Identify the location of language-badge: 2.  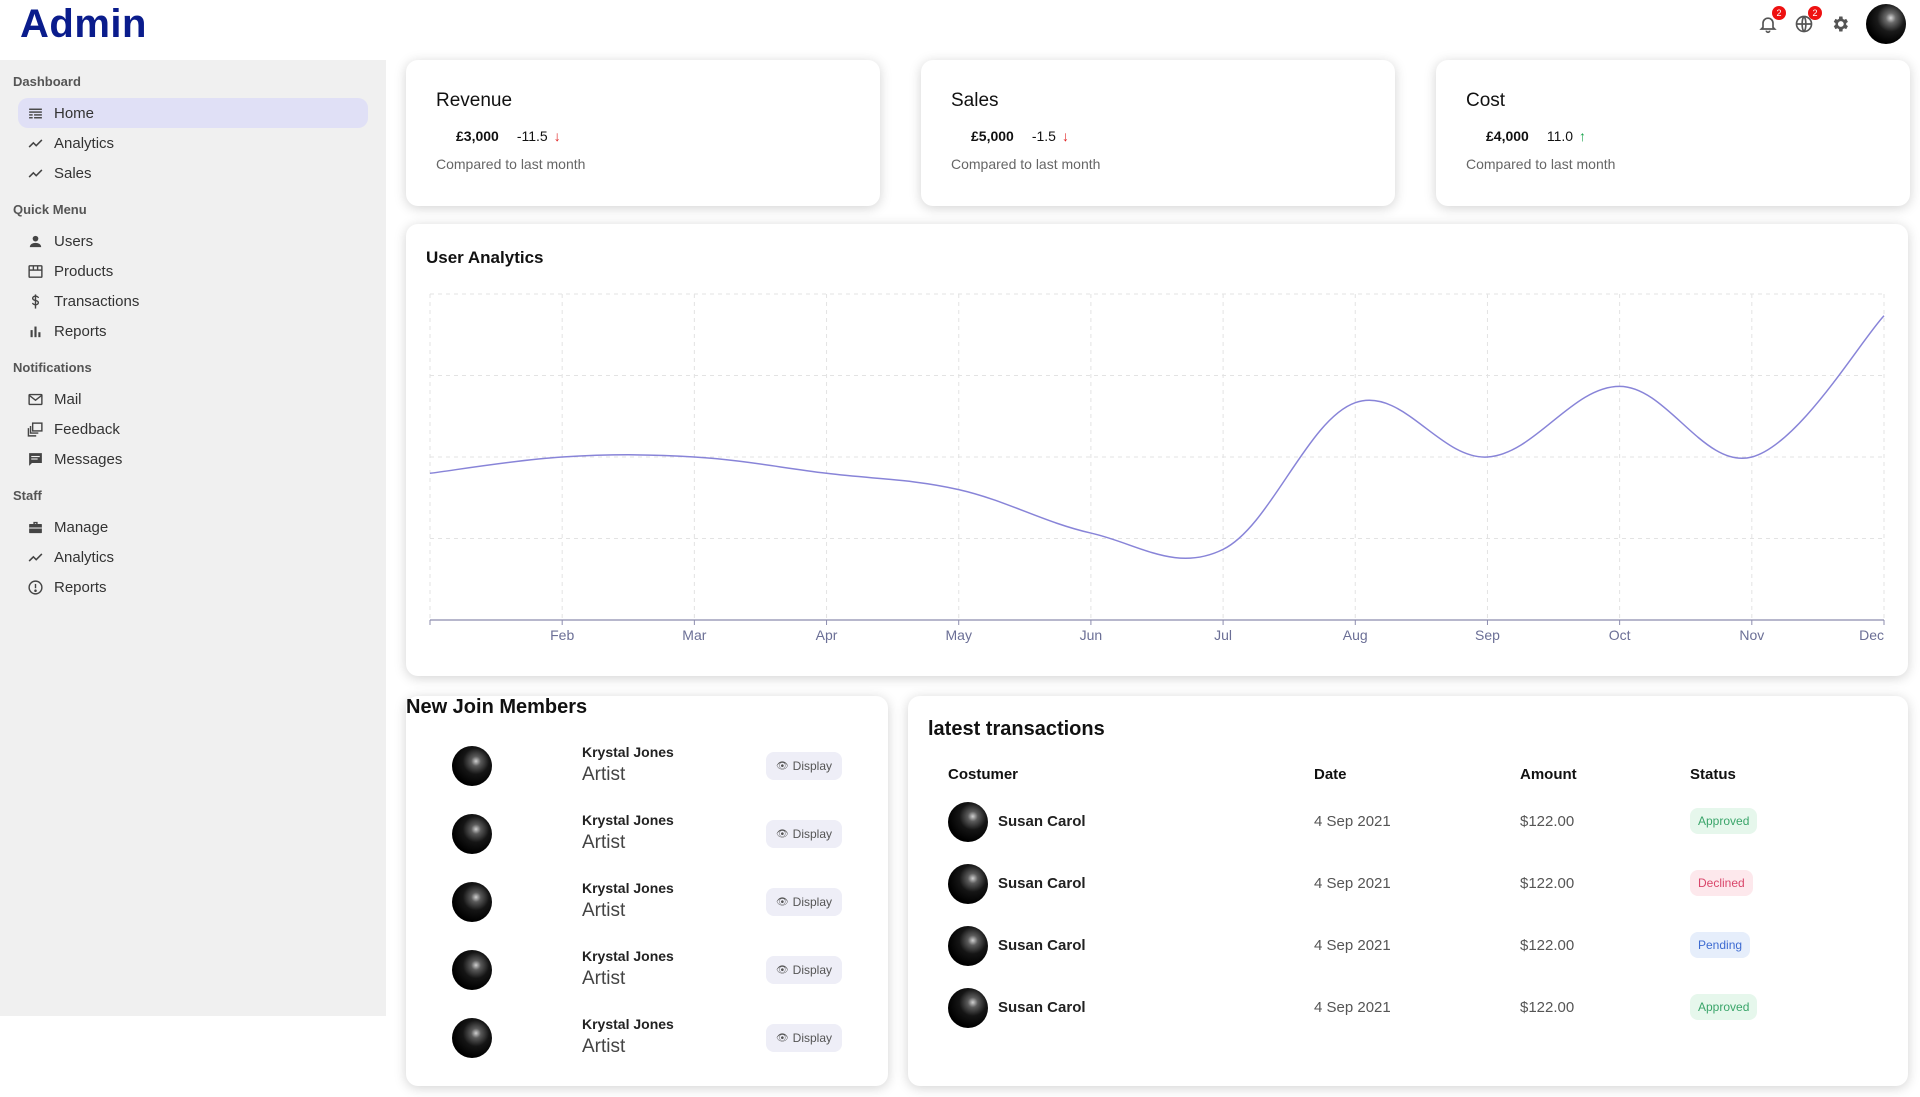
(1815, 13).